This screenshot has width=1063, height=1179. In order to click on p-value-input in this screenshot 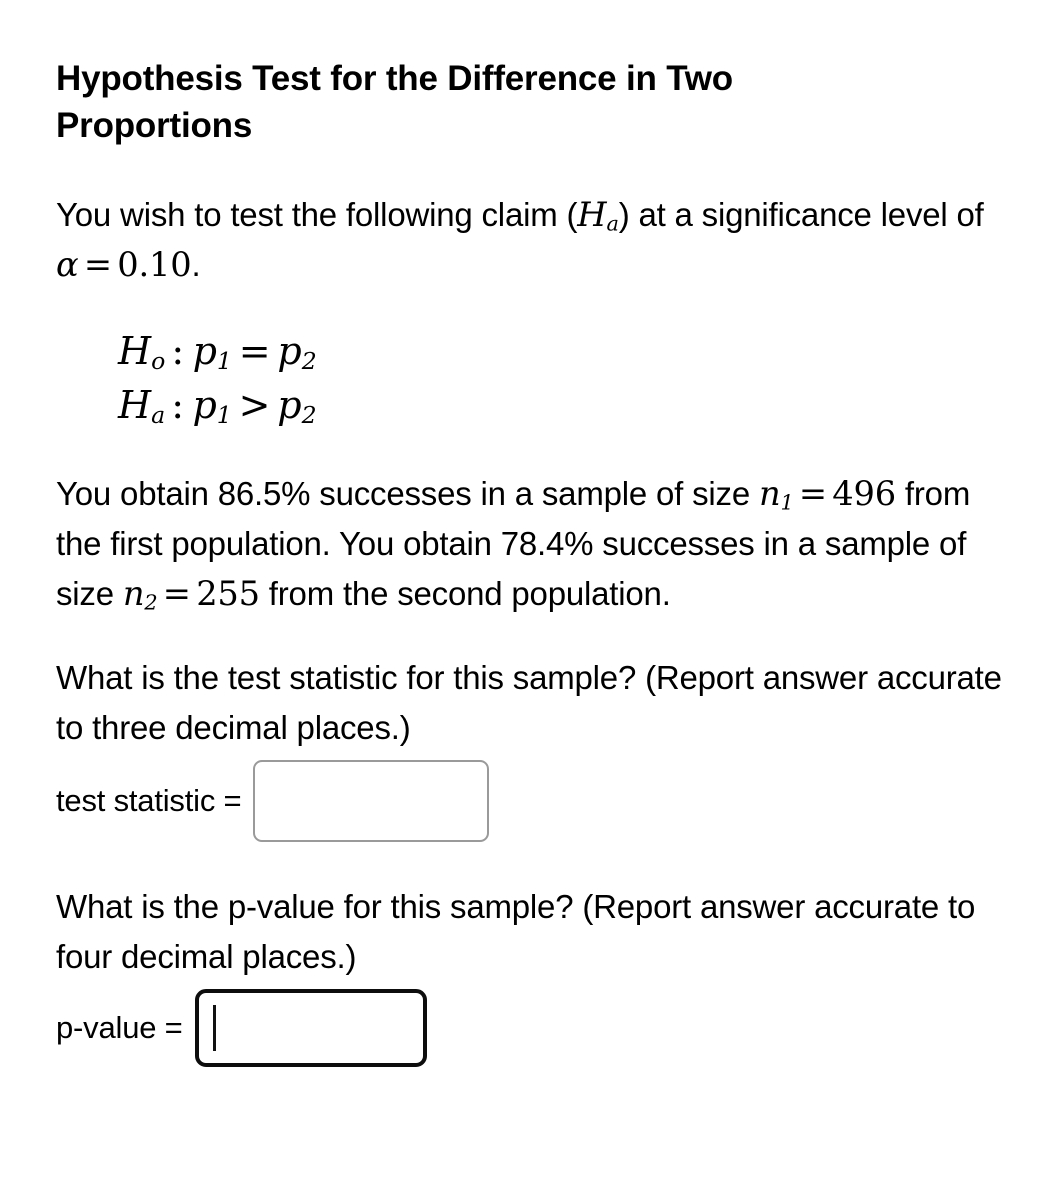, I will do `click(310, 1028)`.